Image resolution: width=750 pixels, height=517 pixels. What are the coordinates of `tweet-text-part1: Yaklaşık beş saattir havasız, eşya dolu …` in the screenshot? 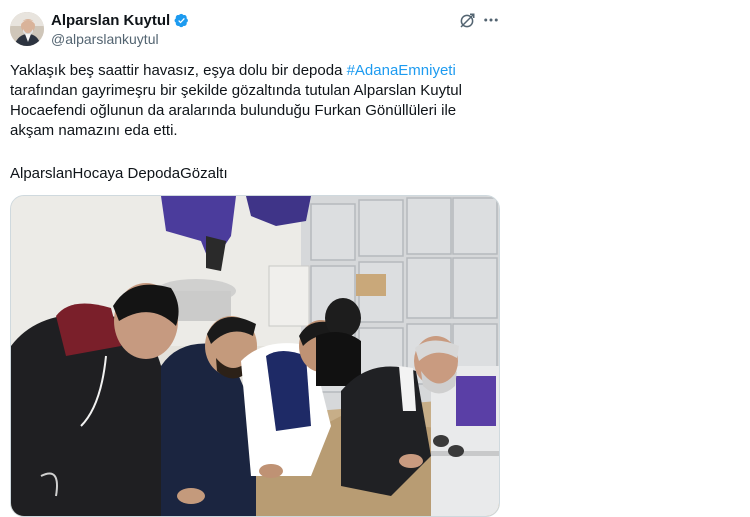 It's located at (178, 70).